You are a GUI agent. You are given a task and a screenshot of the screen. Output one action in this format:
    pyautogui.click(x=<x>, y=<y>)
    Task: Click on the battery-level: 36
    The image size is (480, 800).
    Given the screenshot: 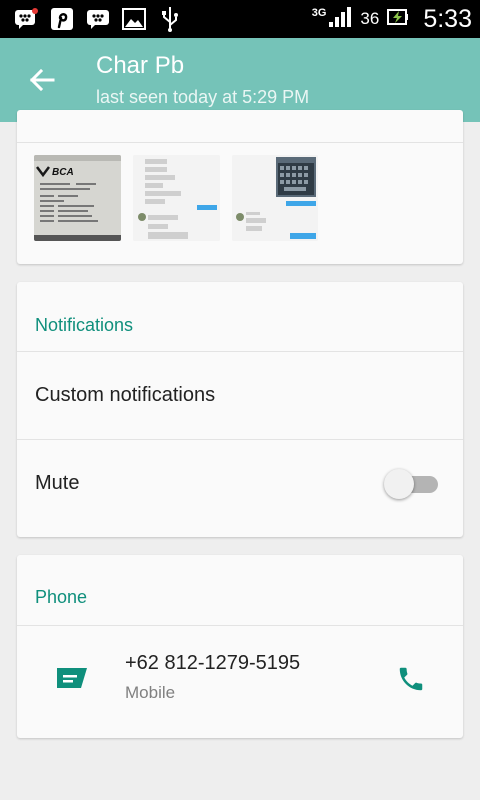 What is the action you would take?
    pyautogui.click(x=370, y=18)
    